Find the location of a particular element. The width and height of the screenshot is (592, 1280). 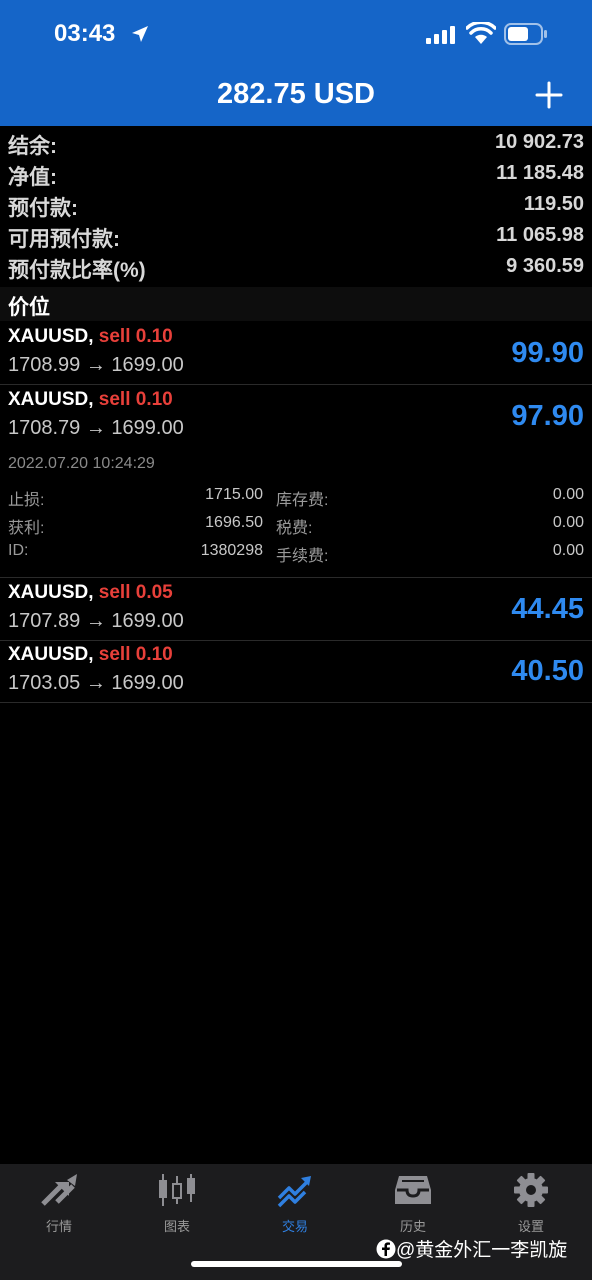

tab-history: 历史 is located at coordinates (413, 1203).